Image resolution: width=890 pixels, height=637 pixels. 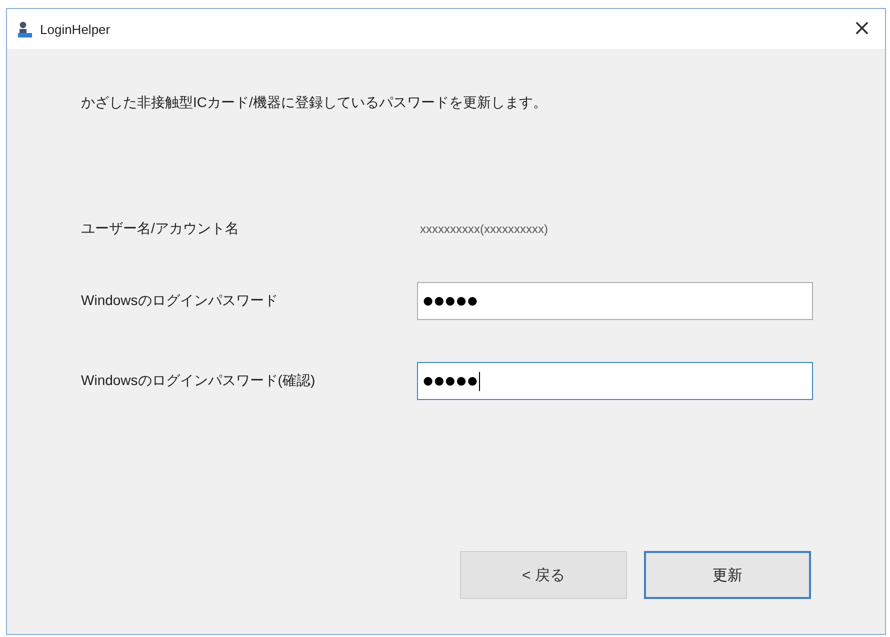 What do you see at coordinates (314, 102) in the screenshot?
I see `instruction-text: かざした非接触型ICカード/機器に登録しているパスワードを更新します。` at bounding box center [314, 102].